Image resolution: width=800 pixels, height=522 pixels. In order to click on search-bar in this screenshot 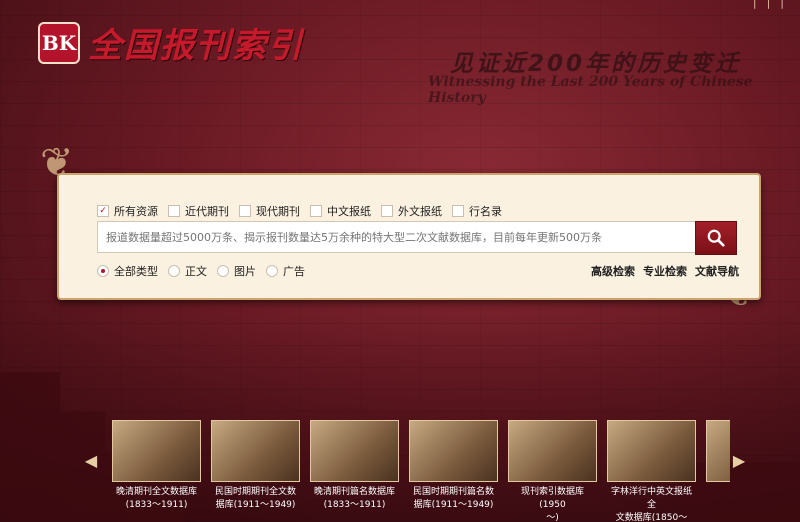, I will do `click(417, 238)`.